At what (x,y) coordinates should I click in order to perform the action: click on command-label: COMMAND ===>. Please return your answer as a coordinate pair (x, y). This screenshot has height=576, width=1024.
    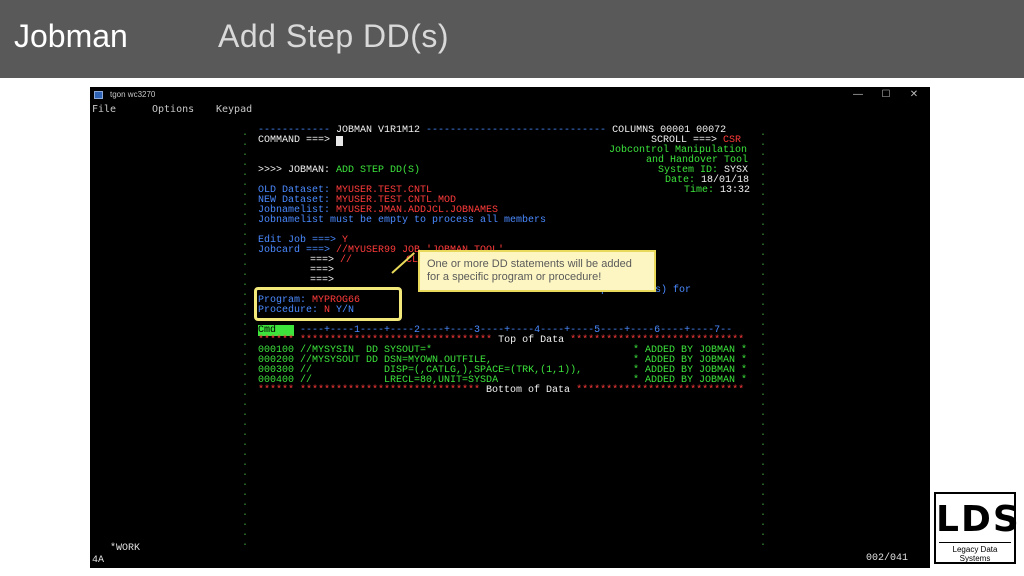
    Looking at the image, I should click on (297, 140).